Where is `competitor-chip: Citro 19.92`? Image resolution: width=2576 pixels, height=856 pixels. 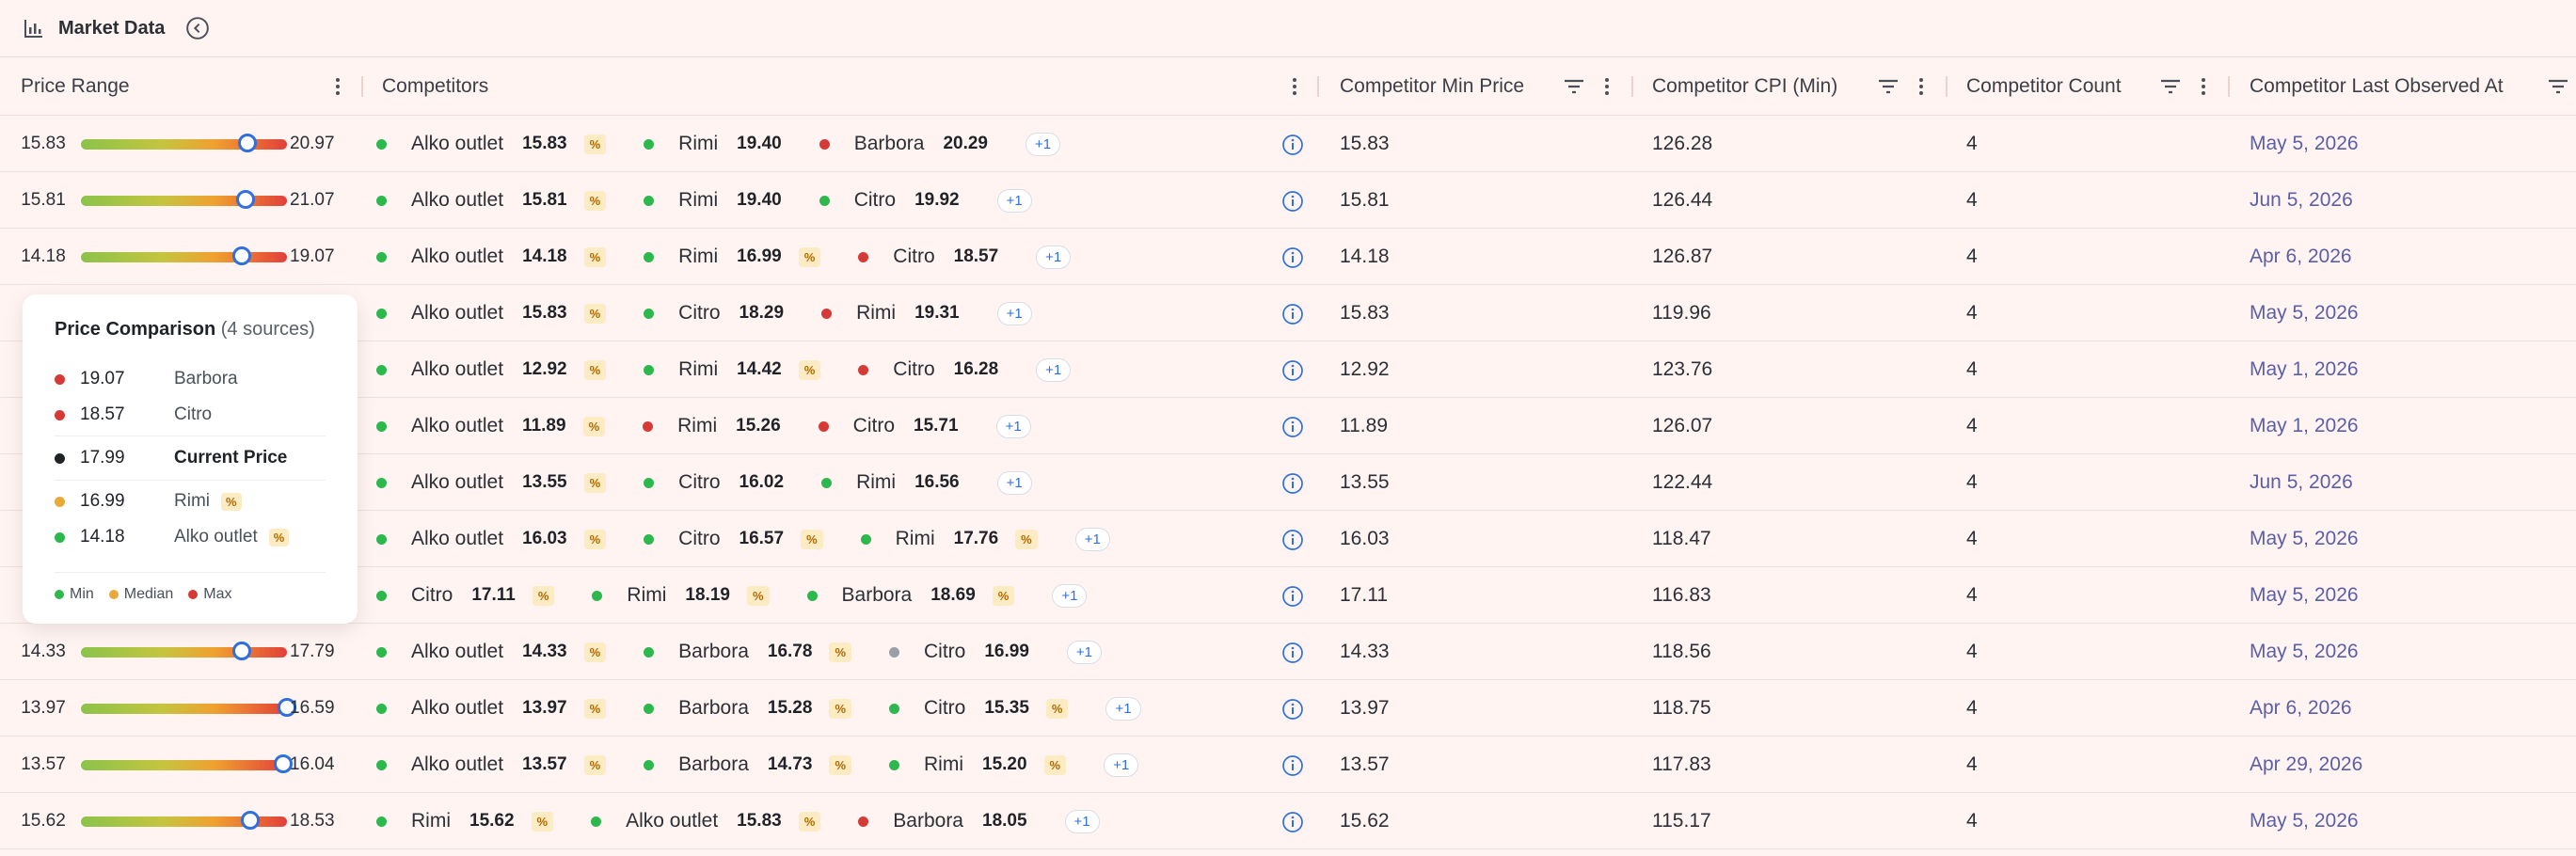
competitor-chip: Citro 19.92 is located at coordinates (889, 200).